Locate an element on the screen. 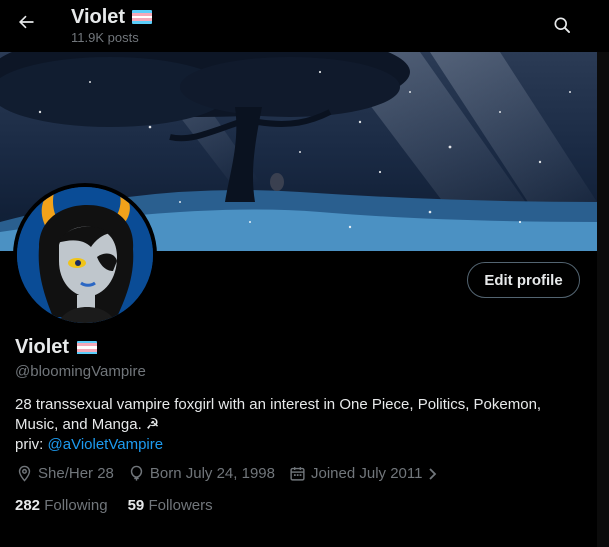 This screenshot has height=547, width=609. avatar-image is located at coordinates (85, 255).